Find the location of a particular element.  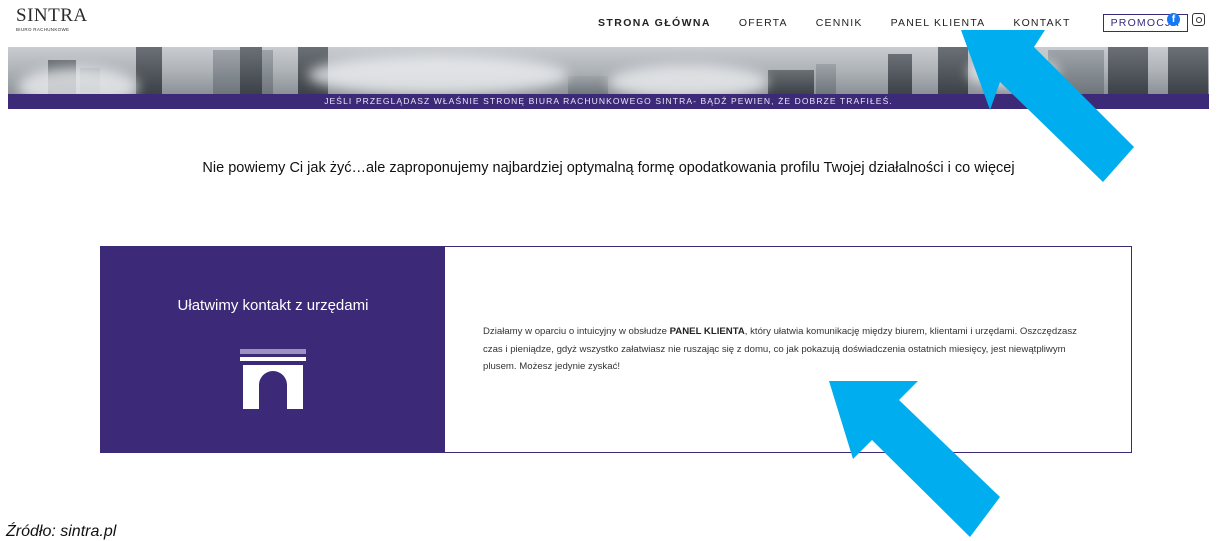

arrow-bottom-icon is located at coordinates (914, 459).